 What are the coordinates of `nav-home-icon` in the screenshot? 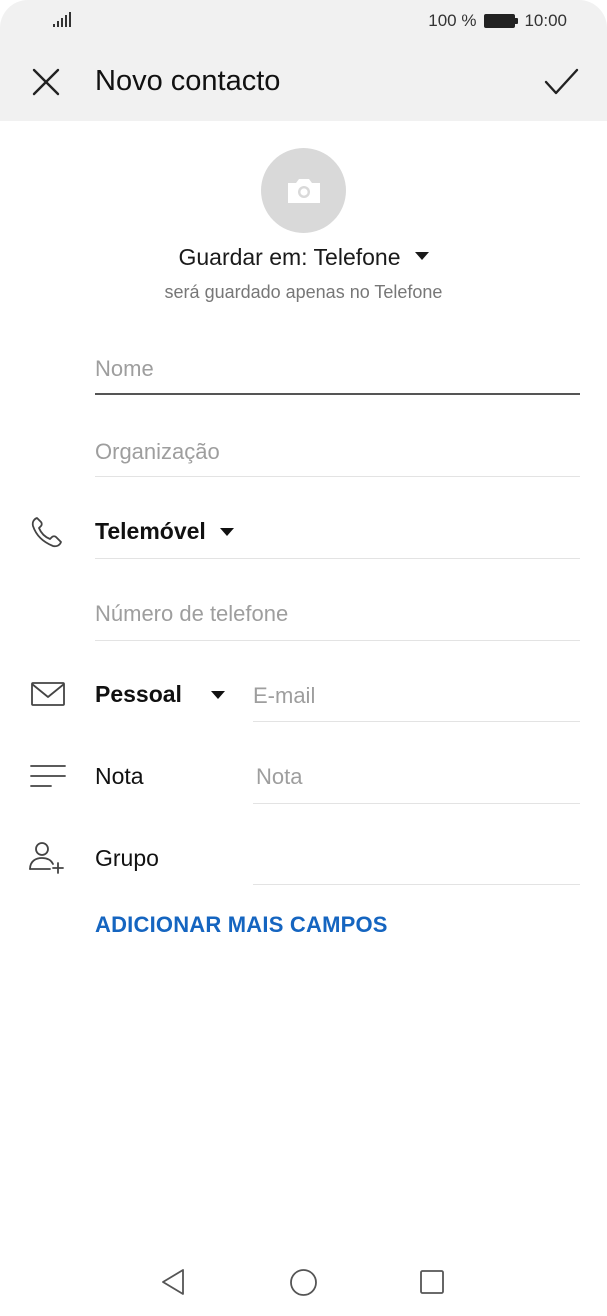 It's located at (303, 1282).